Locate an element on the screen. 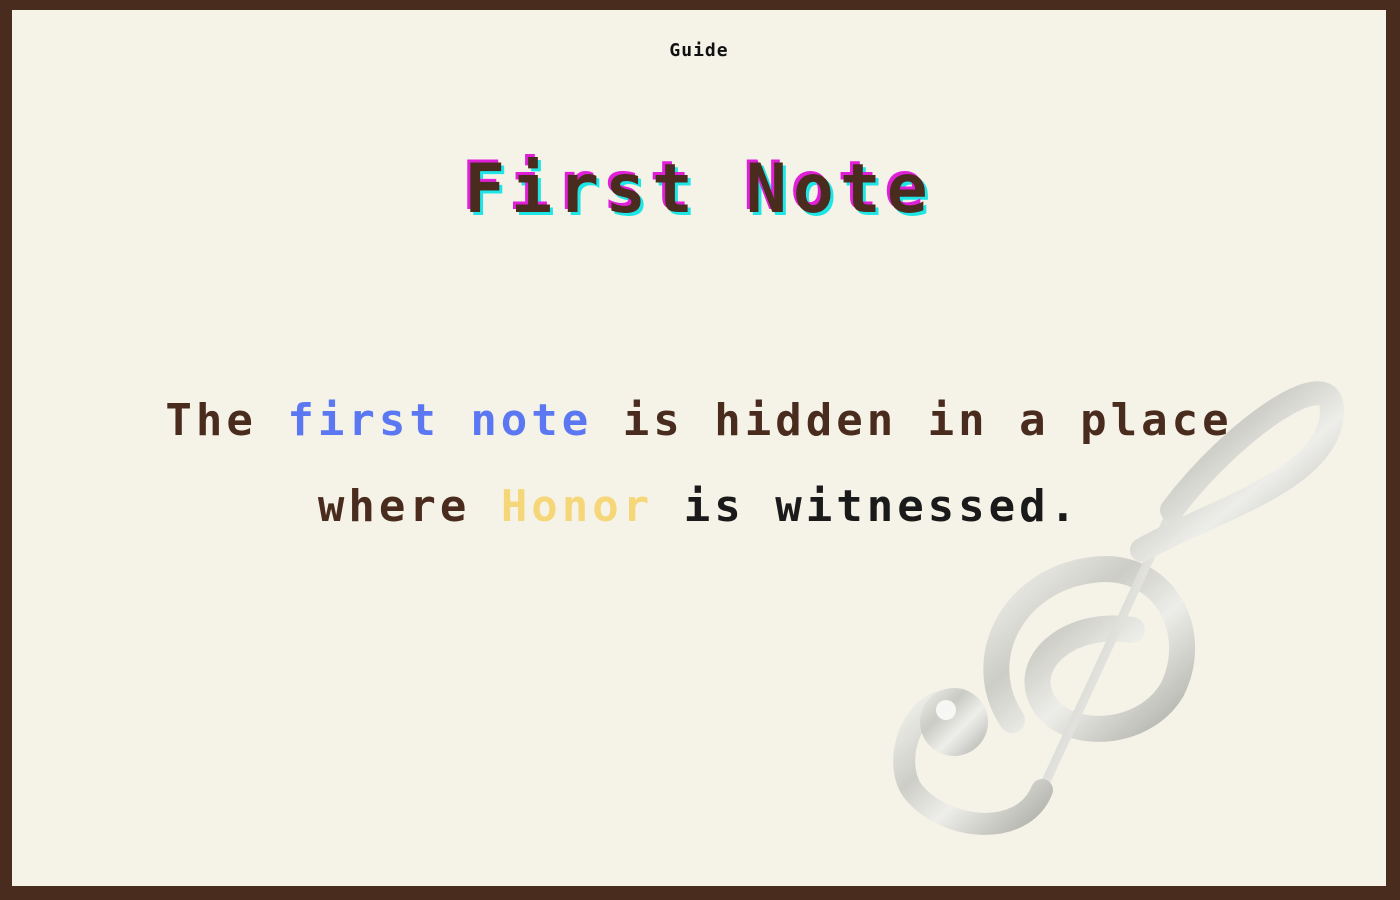 The width and height of the screenshot is (1400, 900). highlight-first-note: first note is located at coordinates (440, 420).